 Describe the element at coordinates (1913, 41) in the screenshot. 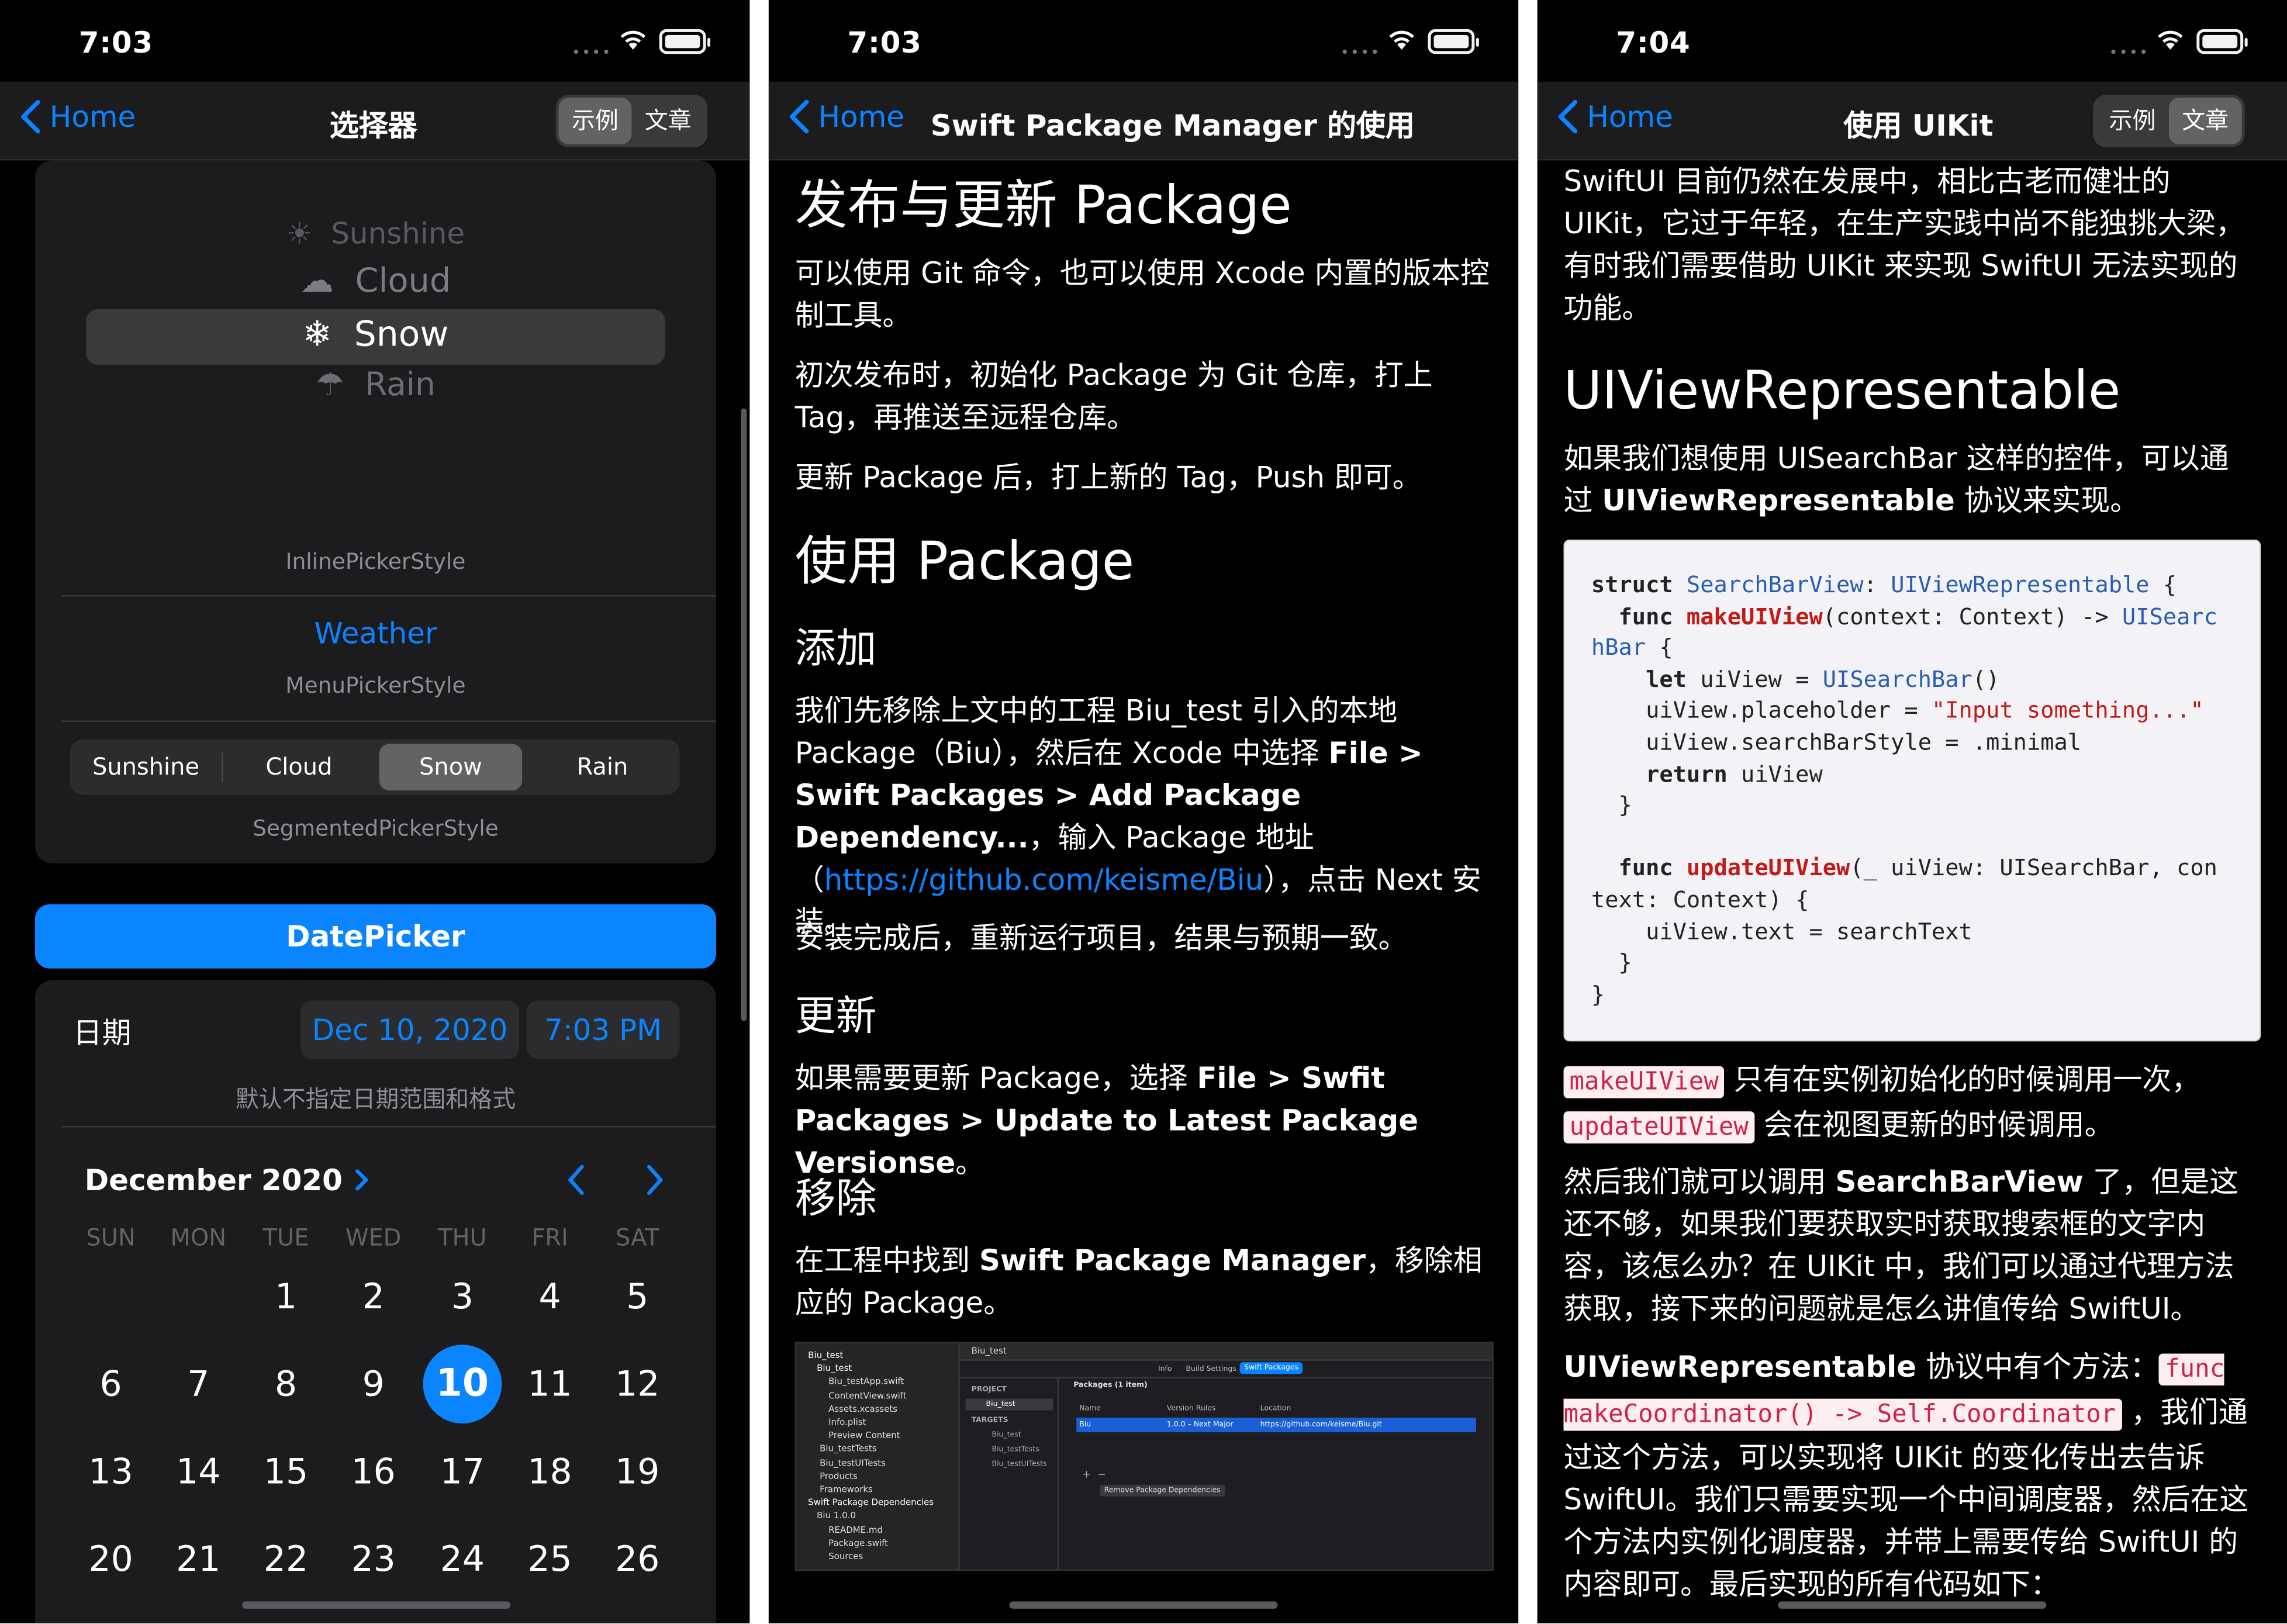

I see `status-bar: 7:04 ••••` at that location.